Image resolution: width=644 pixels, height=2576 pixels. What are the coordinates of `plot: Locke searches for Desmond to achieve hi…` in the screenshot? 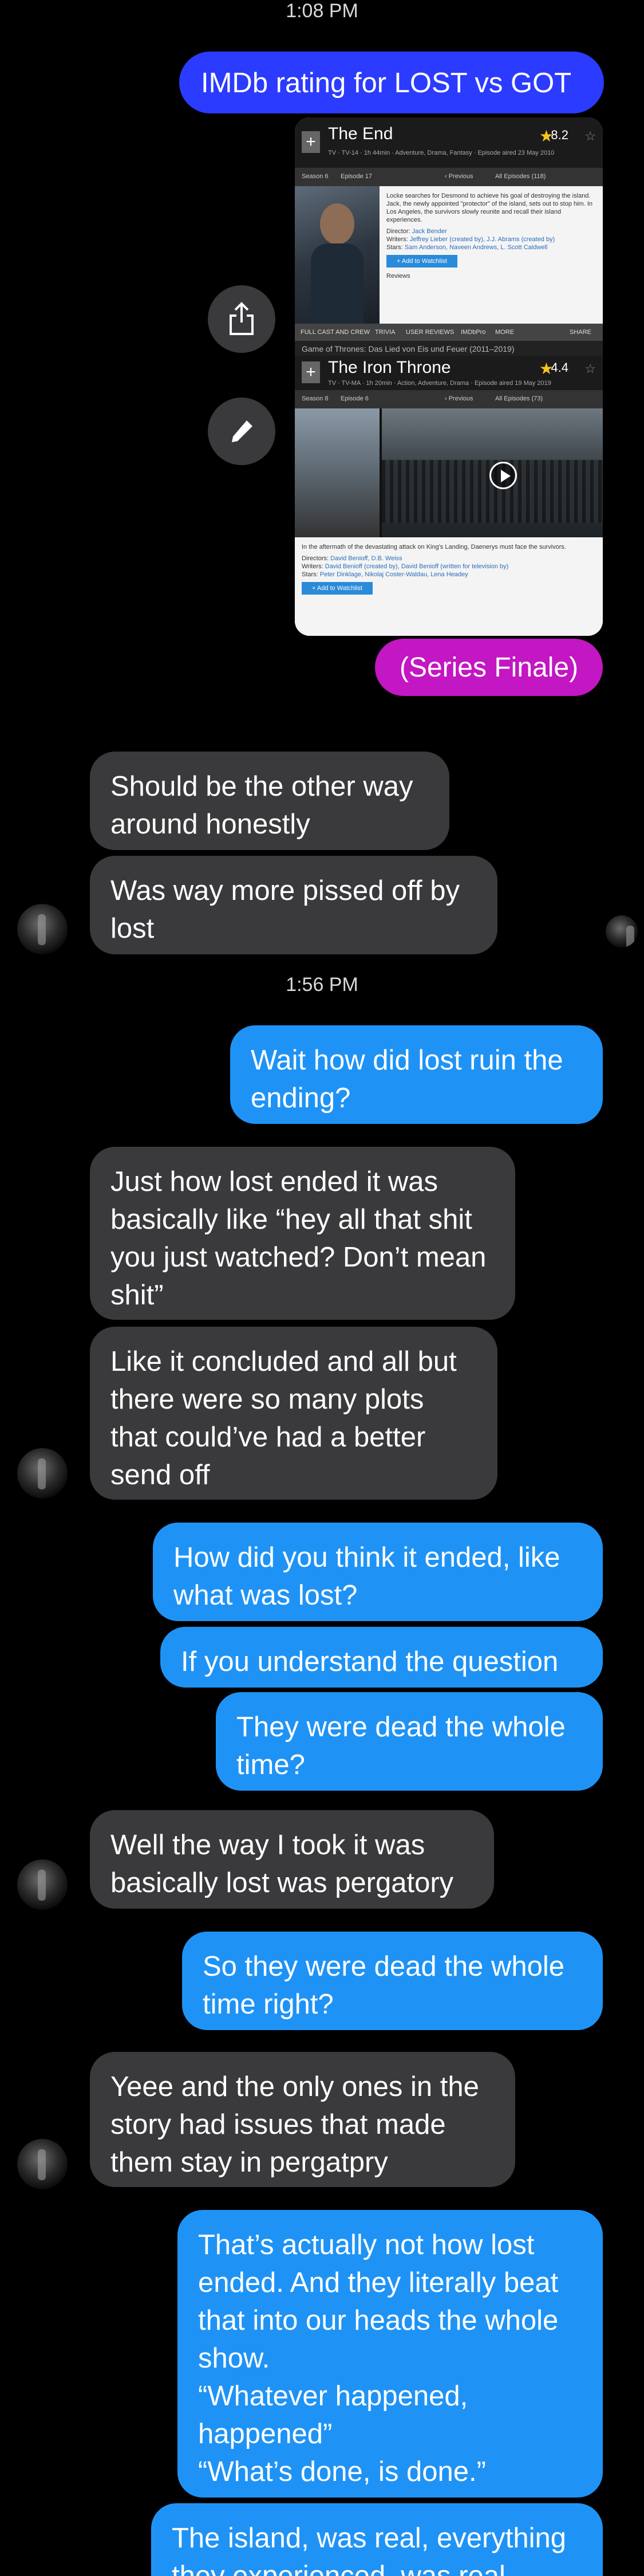 It's located at (489, 207).